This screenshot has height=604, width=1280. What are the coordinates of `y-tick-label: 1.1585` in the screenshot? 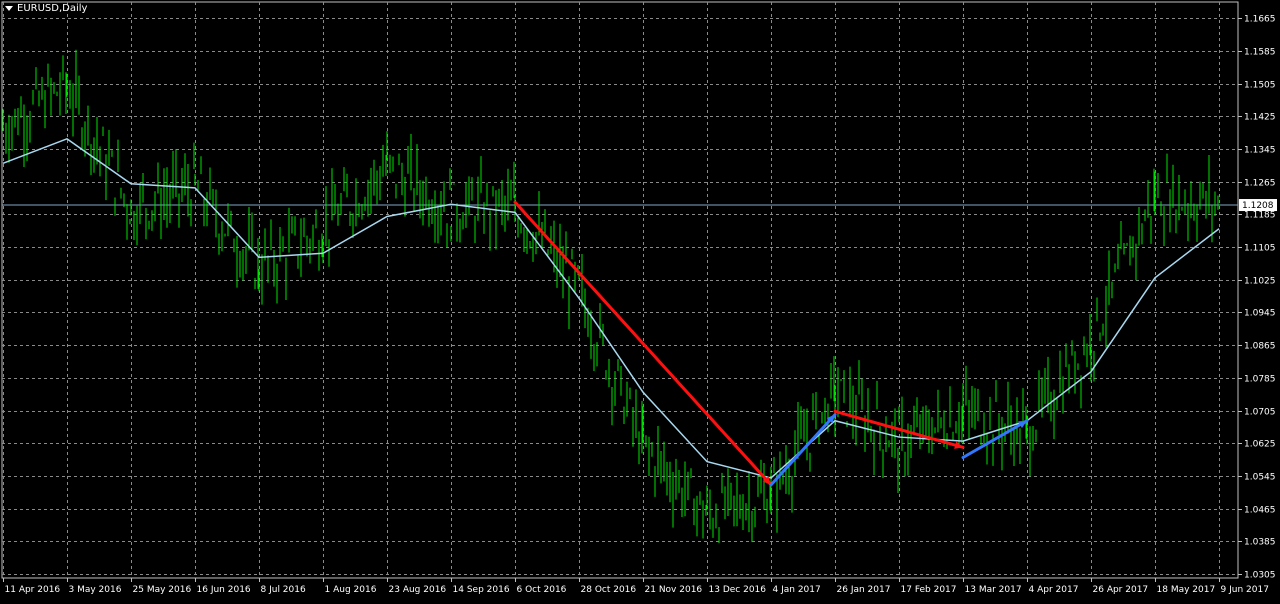 It's located at (1260, 53).